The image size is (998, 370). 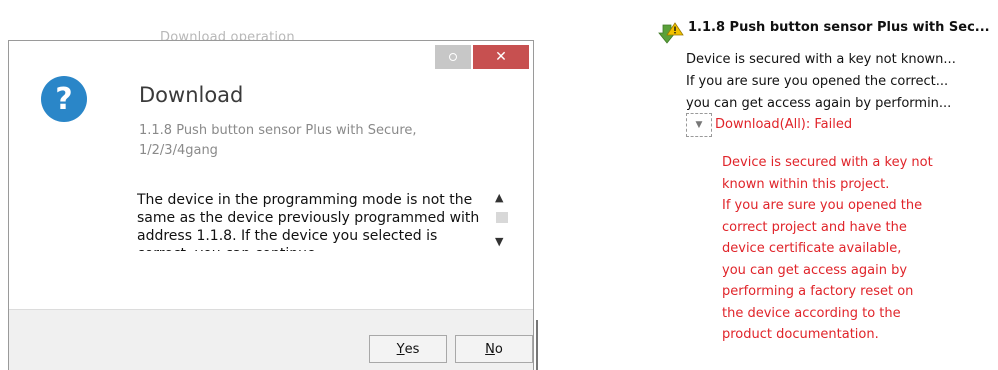 I want to click on chevron-down-icon: ▼, so click(x=699, y=125).